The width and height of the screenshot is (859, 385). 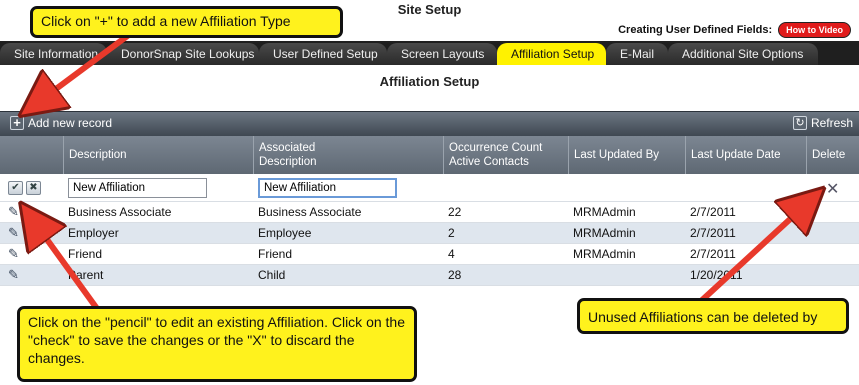 I want to click on plus-icon: +, so click(x=17, y=123).